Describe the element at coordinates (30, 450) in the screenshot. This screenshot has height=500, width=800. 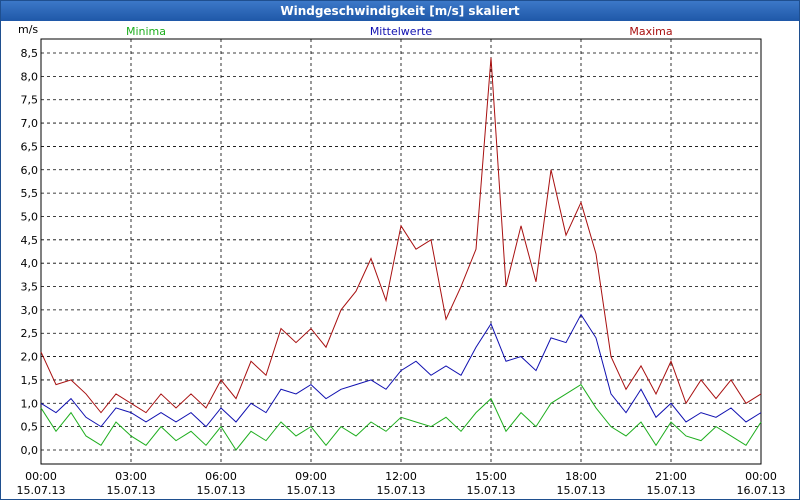
I see `y-tick-label: 0,0` at that location.